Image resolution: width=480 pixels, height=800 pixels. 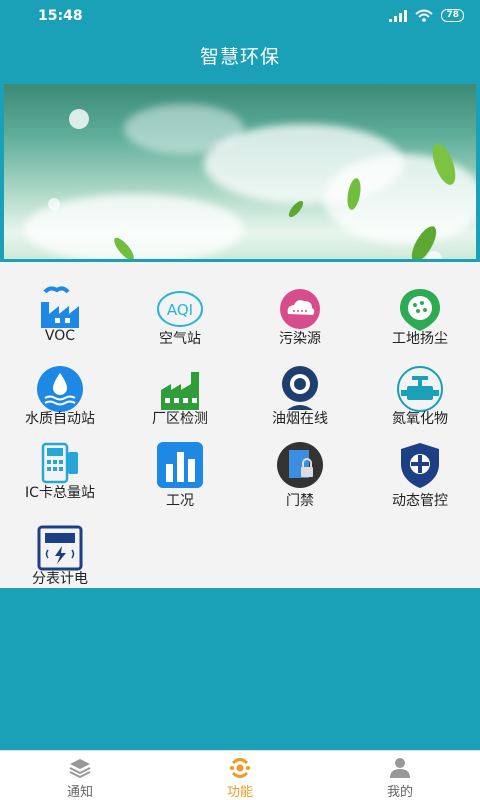 I want to click on user-icon, so click(x=400, y=768).